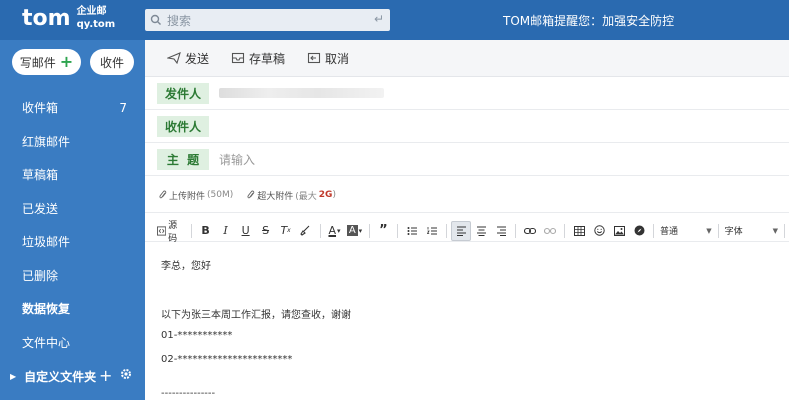  Describe the element at coordinates (72, 343) in the screenshot. I see `sidebar-item-file-center: 文件中心` at that location.